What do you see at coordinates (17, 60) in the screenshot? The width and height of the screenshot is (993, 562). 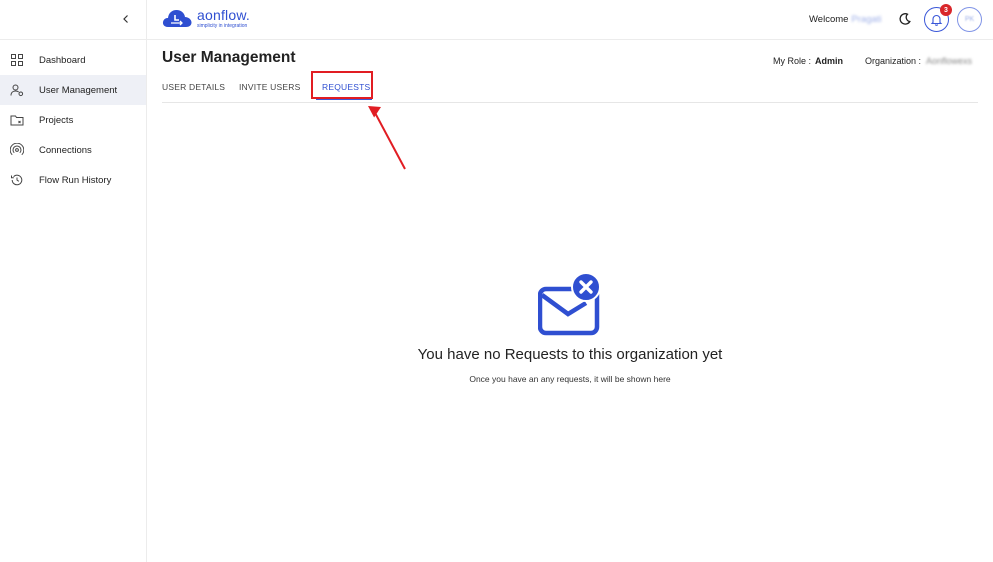 I see `grid-icon` at bounding box center [17, 60].